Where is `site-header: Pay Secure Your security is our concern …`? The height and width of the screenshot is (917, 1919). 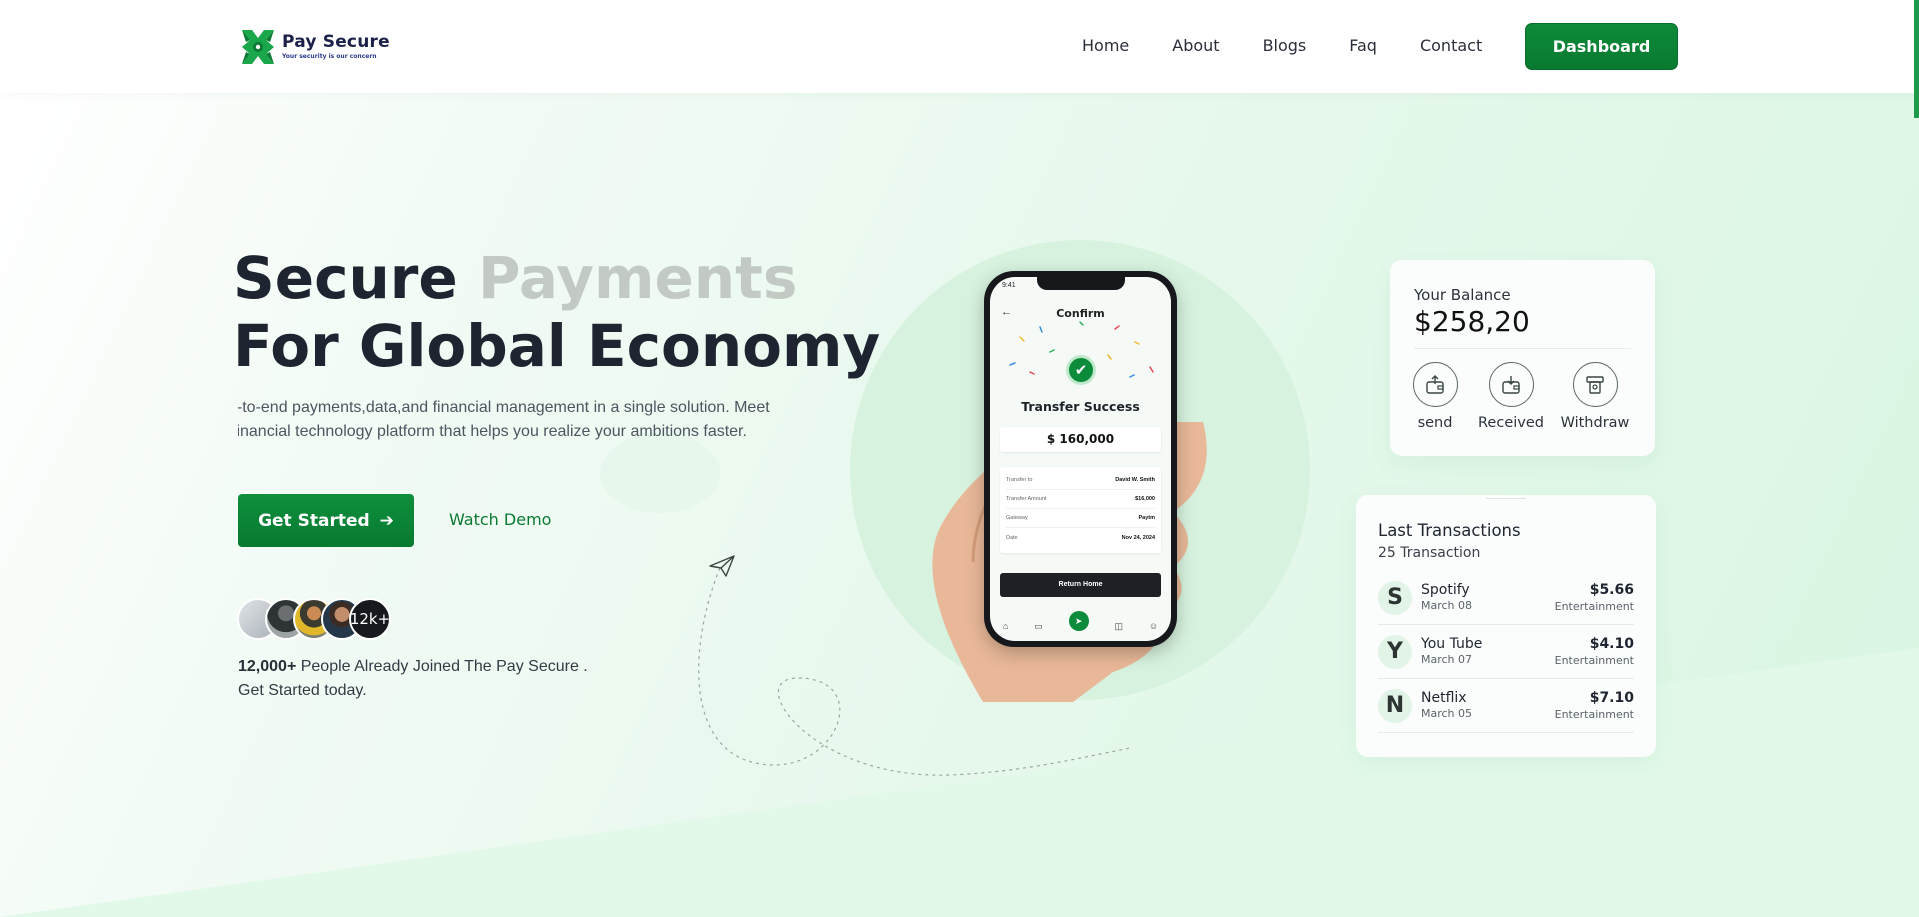 site-header: Pay Secure Your security is our concern … is located at coordinates (959, 46).